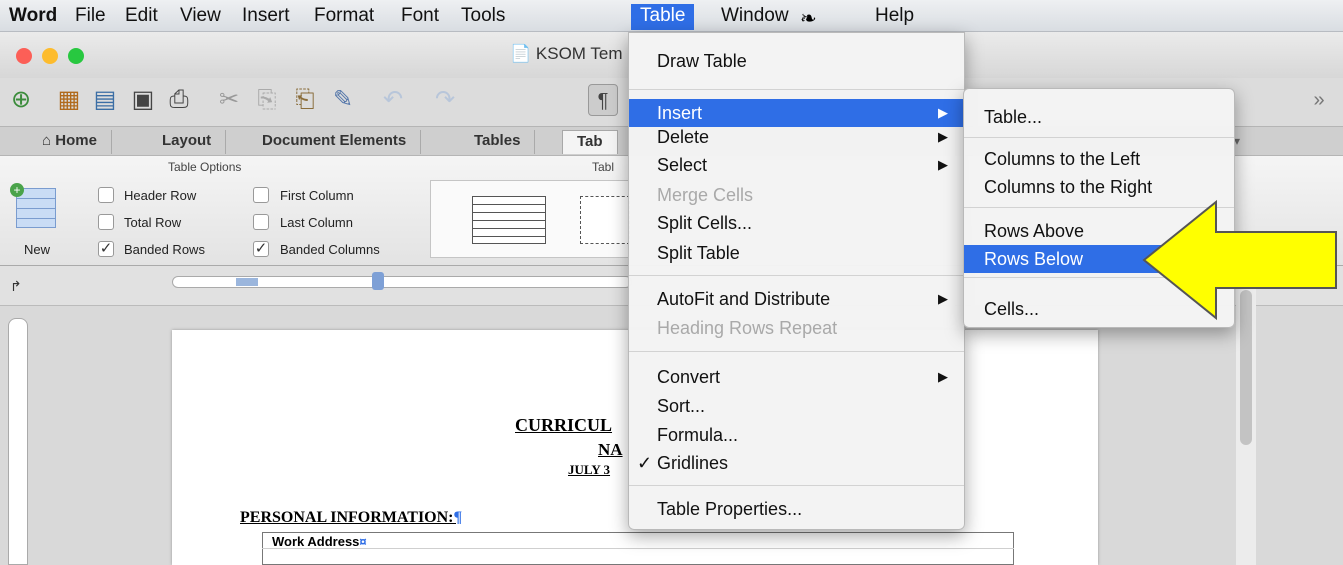  Describe the element at coordinates (796, 61) in the screenshot. I see `menu-item-draw-table: Draw Table` at that location.